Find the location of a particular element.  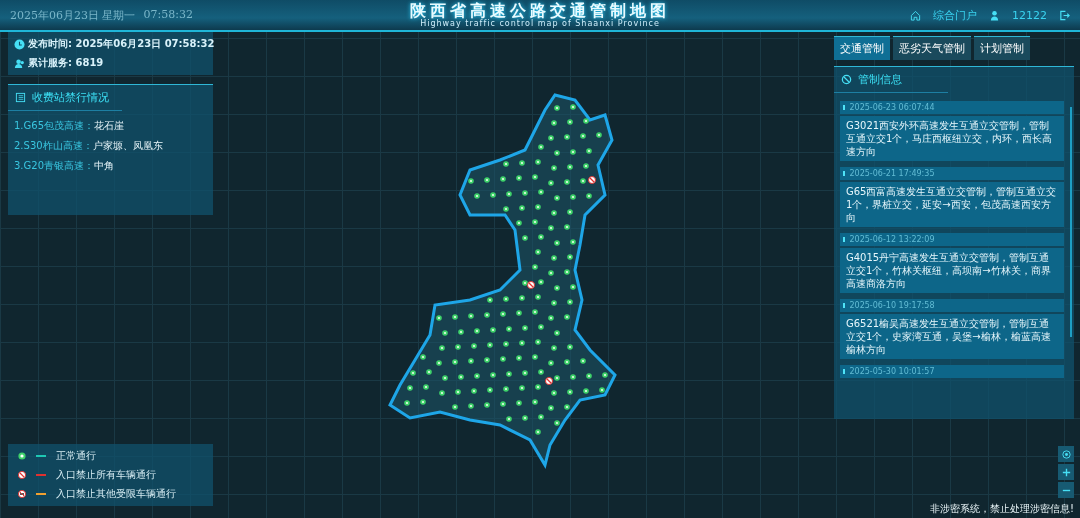

page-subtitle: Highway traffic control map of Shaanxi Province is located at coordinates (540, 23).